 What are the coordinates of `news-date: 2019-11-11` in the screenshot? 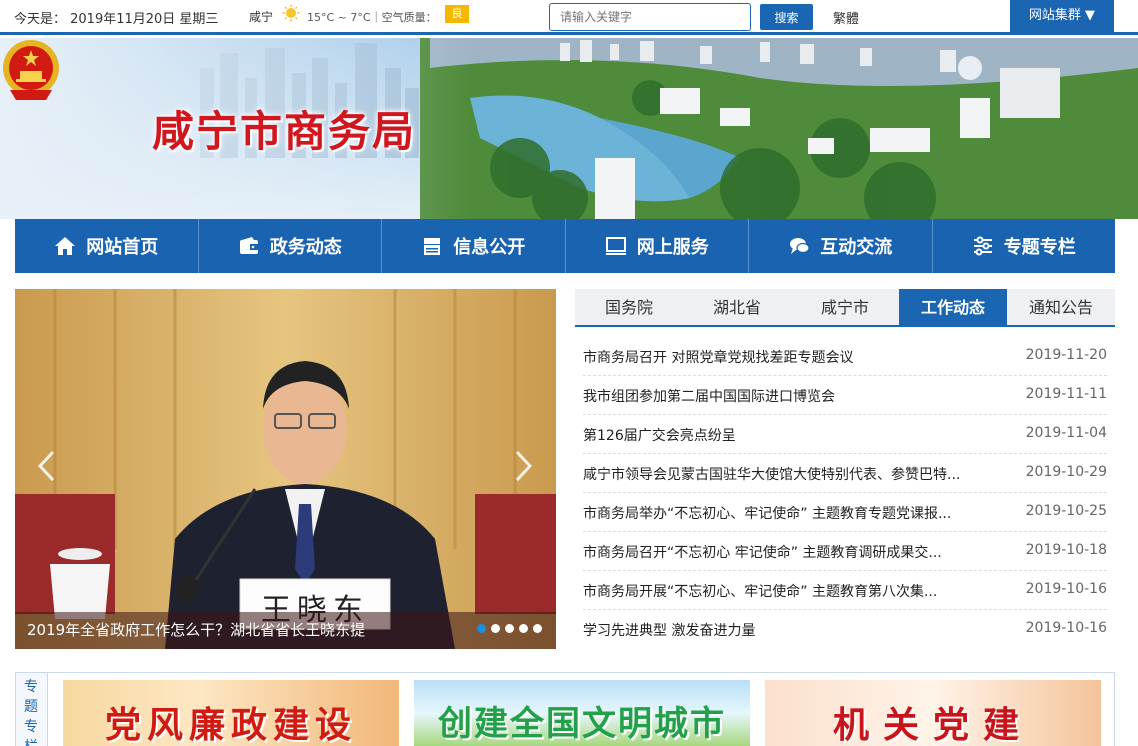 It's located at (1066, 394).